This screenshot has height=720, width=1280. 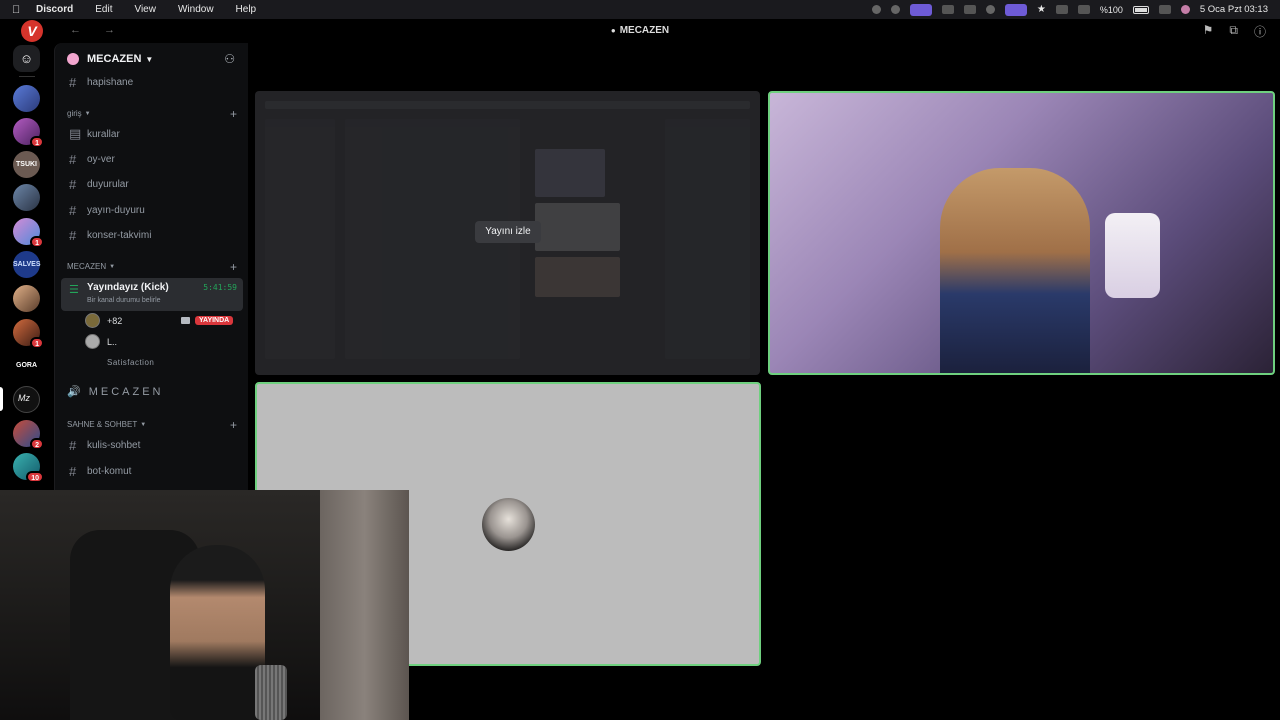 I want to click on voice-user-name: L.., so click(x=112, y=341).